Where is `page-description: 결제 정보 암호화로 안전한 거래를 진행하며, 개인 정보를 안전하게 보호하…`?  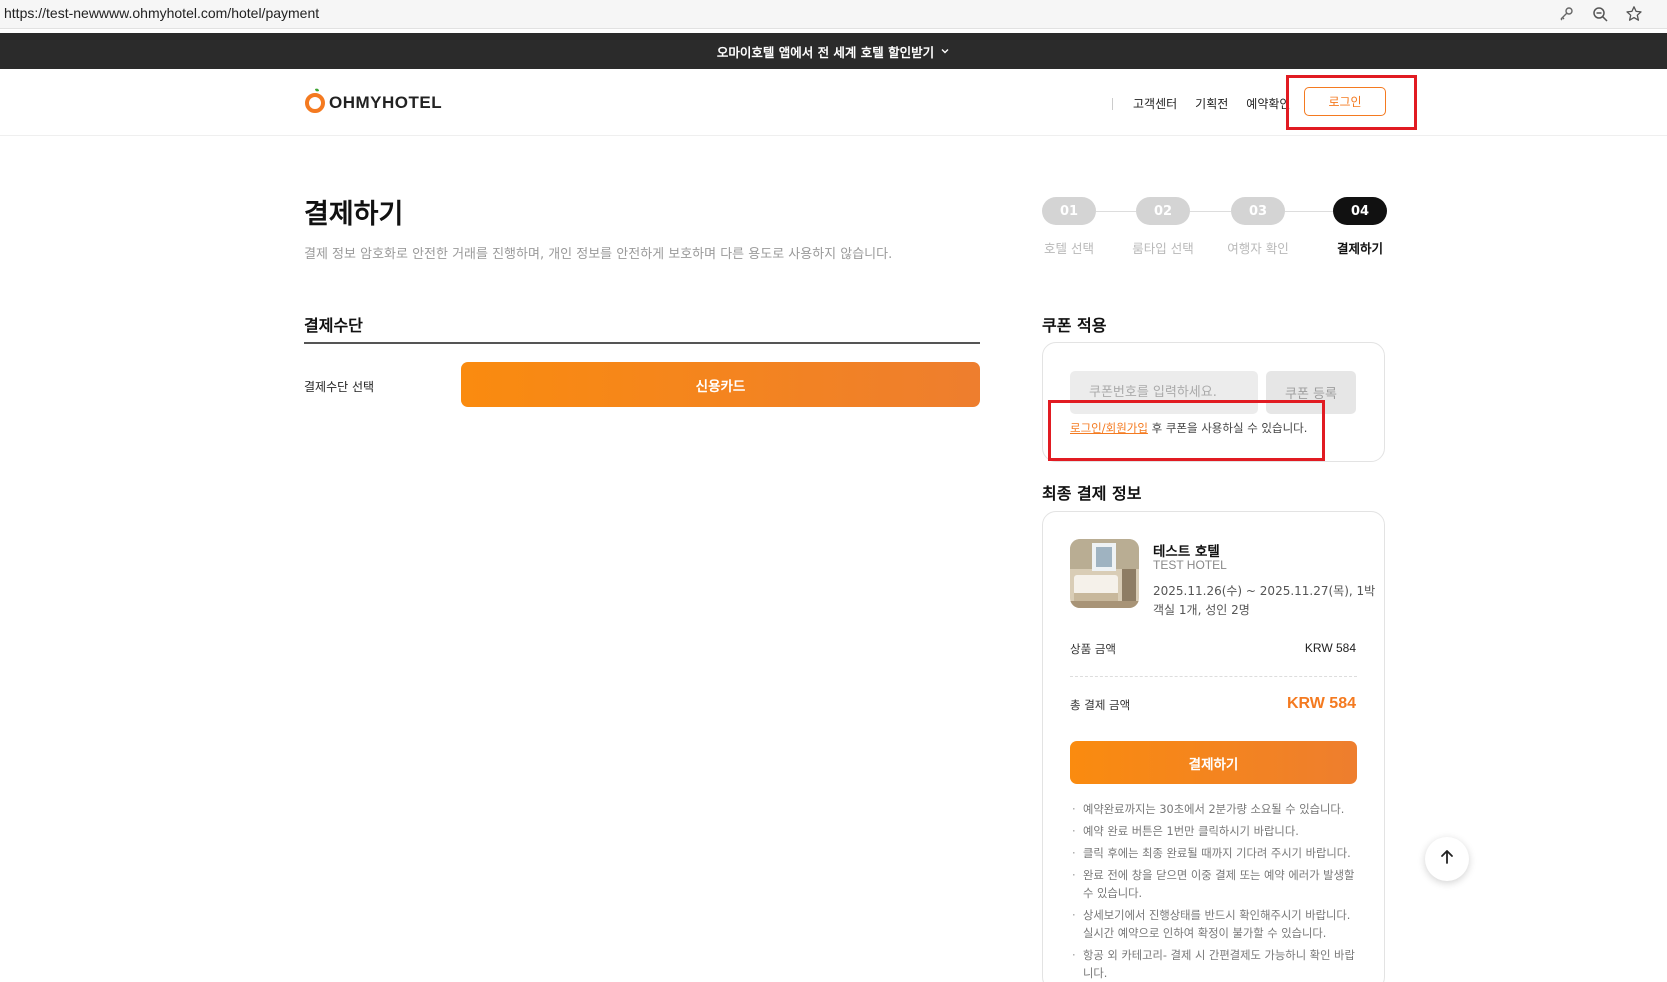
page-description: 결제 정보 암호화로 안전한 거래를 진행하며, 개인 정보를 안전하게 보호하… is located at coordinates (598, 254).